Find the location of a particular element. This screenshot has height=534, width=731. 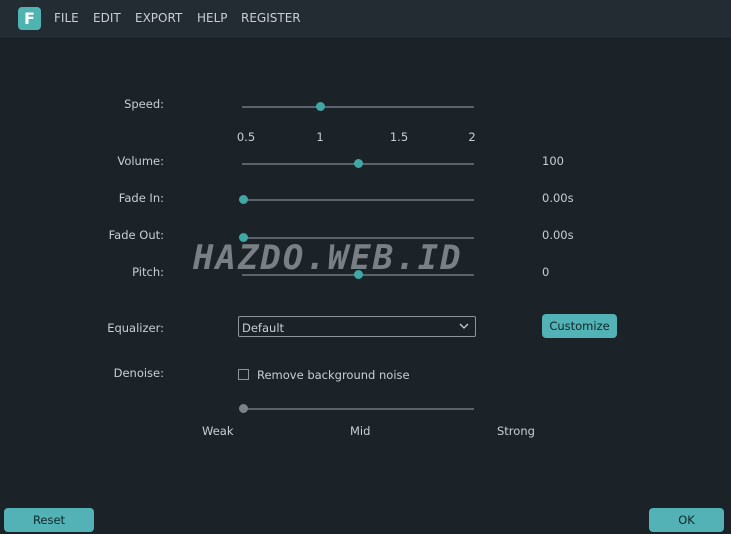

pitch-value: 0 is located at coordinates (546, 272).